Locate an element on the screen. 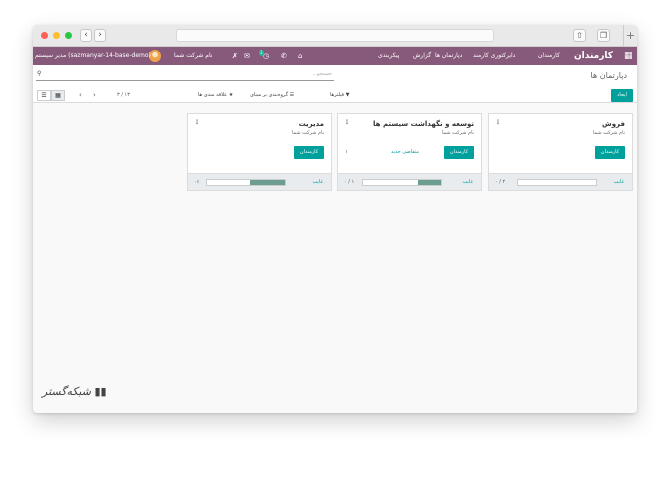 This screenshot has width=670, height=485. search-icon: ⚲ is located at coordinates (39, 73).